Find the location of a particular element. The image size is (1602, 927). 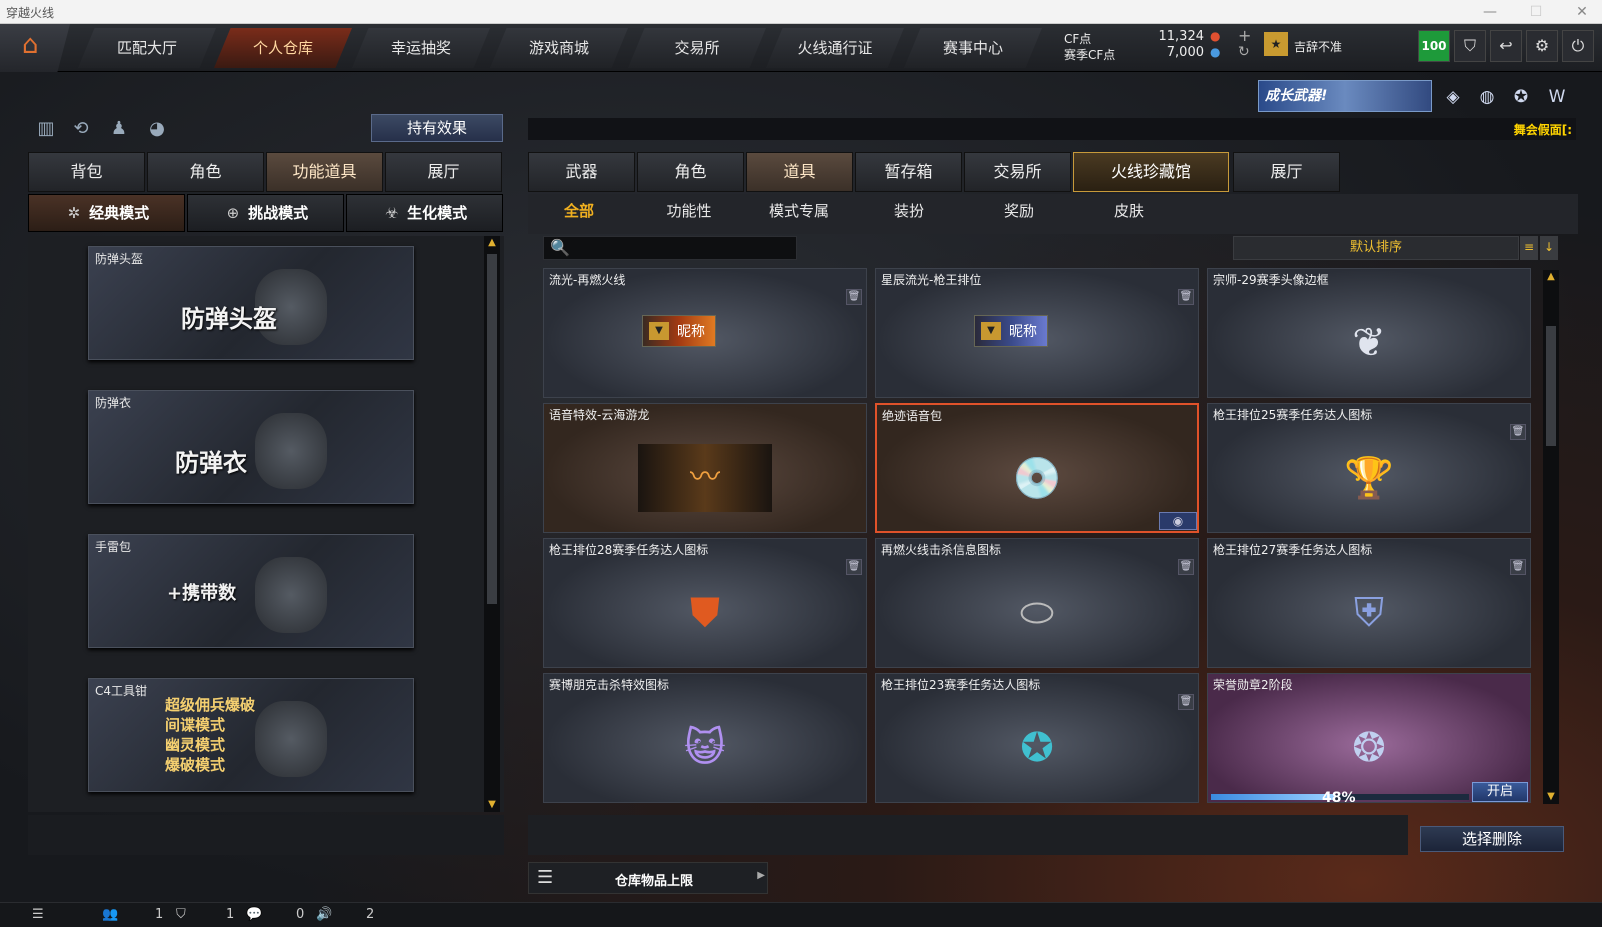

mode-bio: ☣ 生化模式 is located at coordinates (424, 213).